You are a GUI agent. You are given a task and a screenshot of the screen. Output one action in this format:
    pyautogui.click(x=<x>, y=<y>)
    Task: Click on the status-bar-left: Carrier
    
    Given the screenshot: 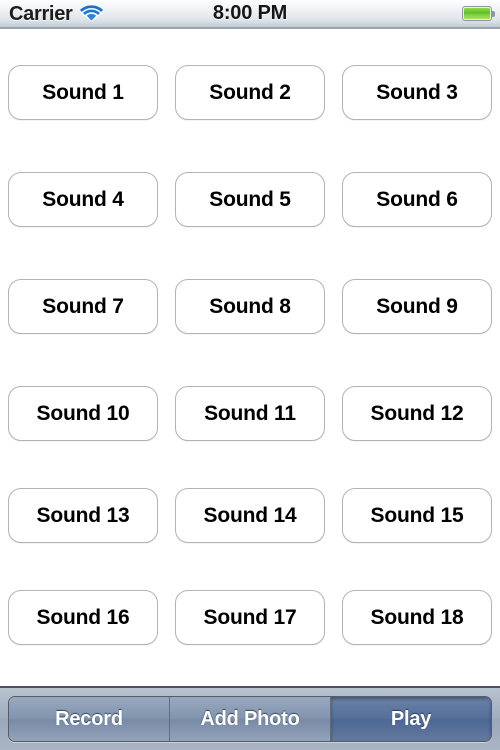 What is the action you would take?
    pyautogui.click(x=56, y=14)
    